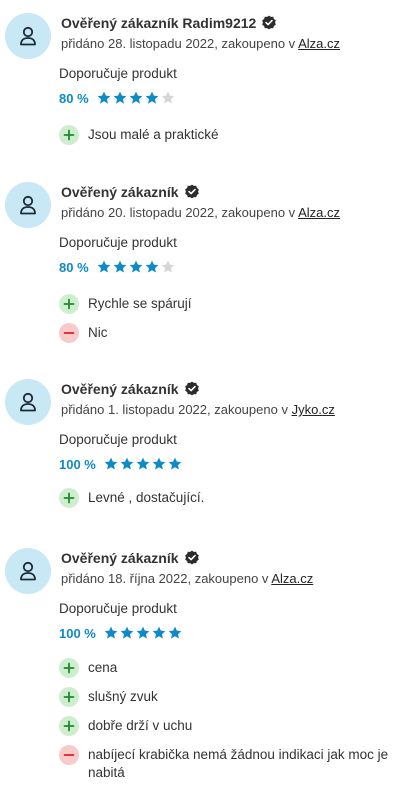 This screenshot has width=415, height=795. What do you see at coordinates (180, 212) in the screenshot?
I see `review-date-text: přidáno 20. listopadu 2022, zakoupeno v` at bounding box center [180, 212].